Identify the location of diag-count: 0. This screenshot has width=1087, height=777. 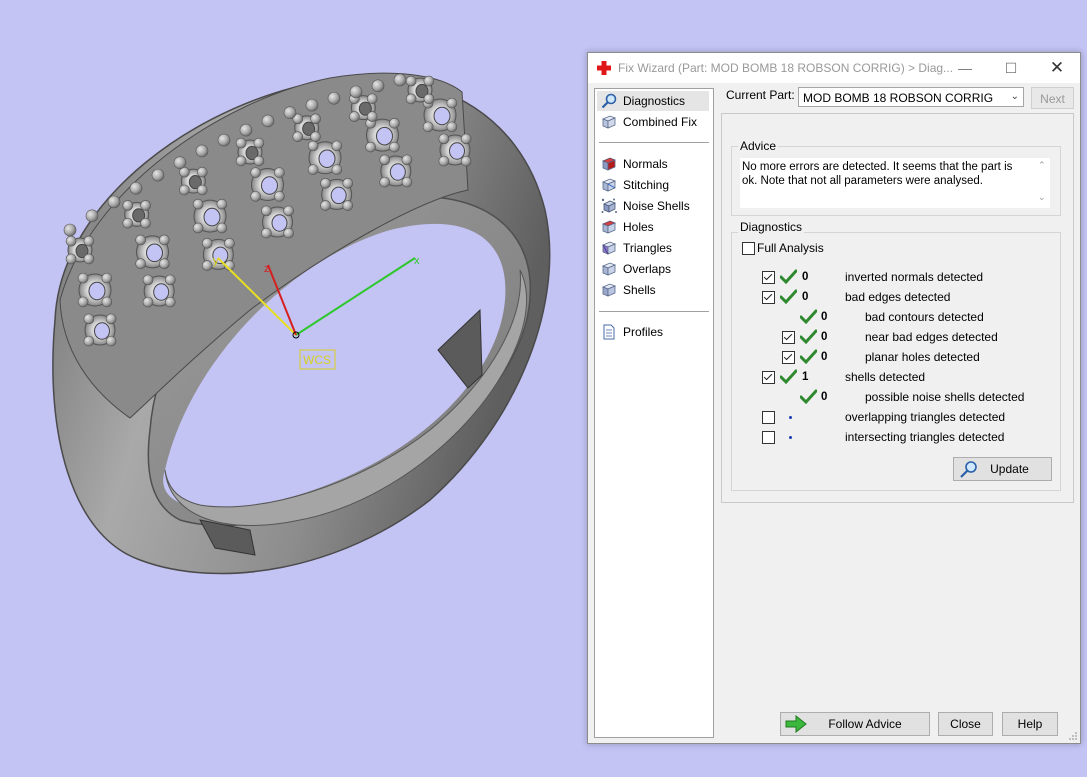
(824, 337).